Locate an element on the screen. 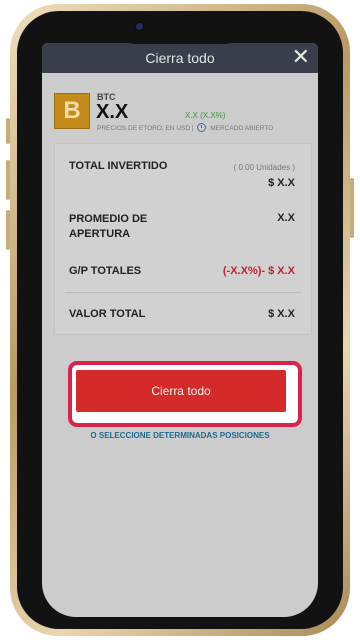 The image size is (360, 640). close-icon: ✕ is located at coordinates (301, 57).